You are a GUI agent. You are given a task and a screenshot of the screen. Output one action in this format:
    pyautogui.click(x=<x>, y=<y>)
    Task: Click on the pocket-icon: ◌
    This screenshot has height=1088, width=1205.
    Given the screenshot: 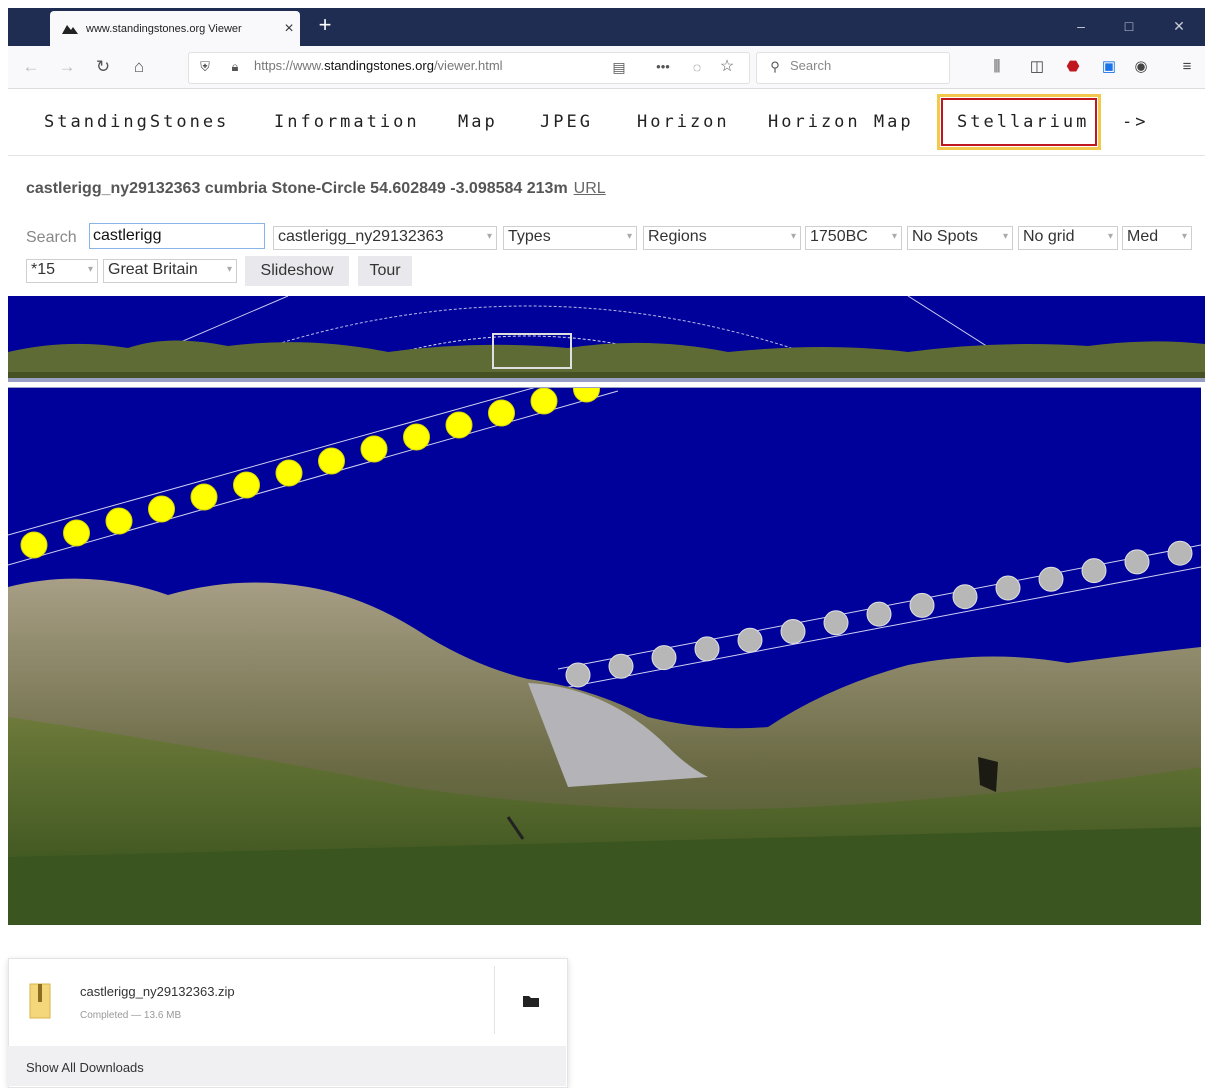 What is the action you would take?
    pyautogui.click(x=697, y=67)
    